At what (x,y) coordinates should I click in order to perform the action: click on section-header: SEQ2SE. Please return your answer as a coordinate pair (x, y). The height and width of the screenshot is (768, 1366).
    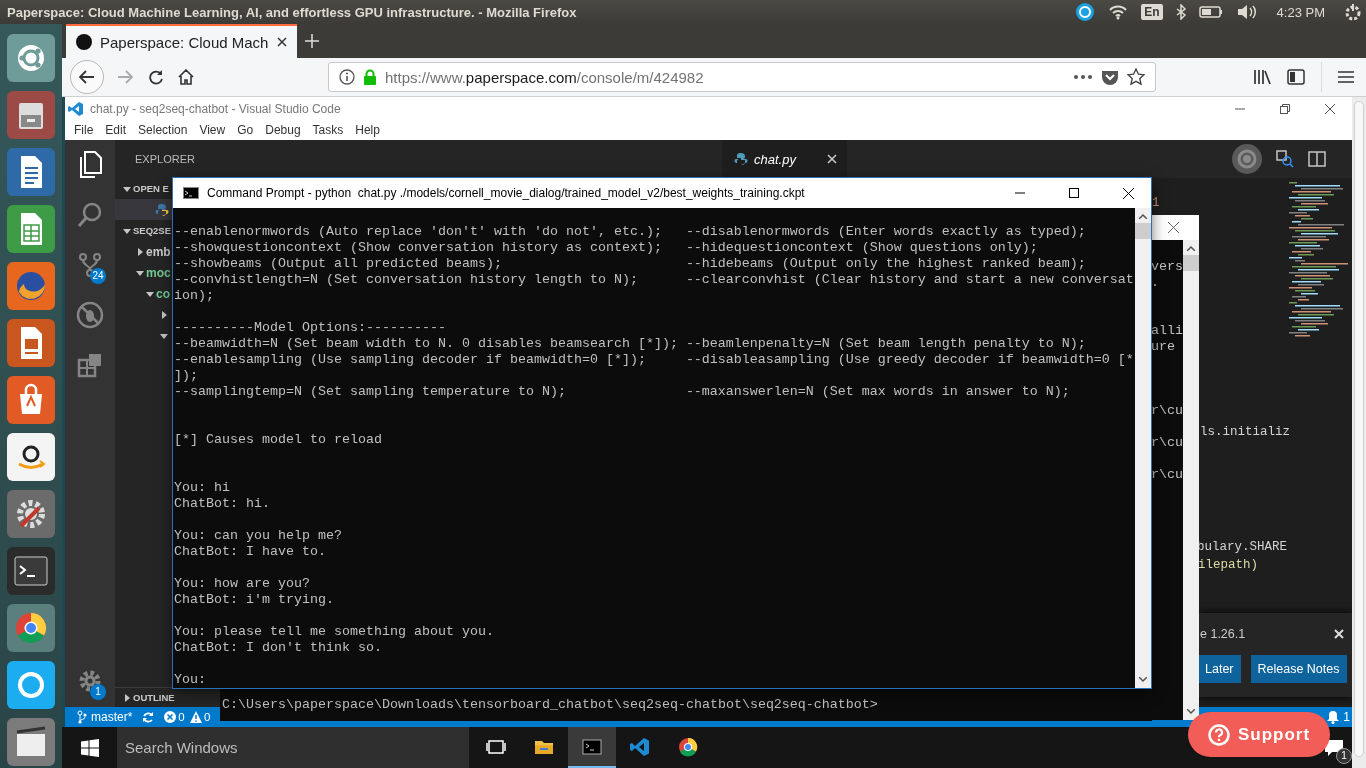
    Looking at the image, I should click on (152, 230).